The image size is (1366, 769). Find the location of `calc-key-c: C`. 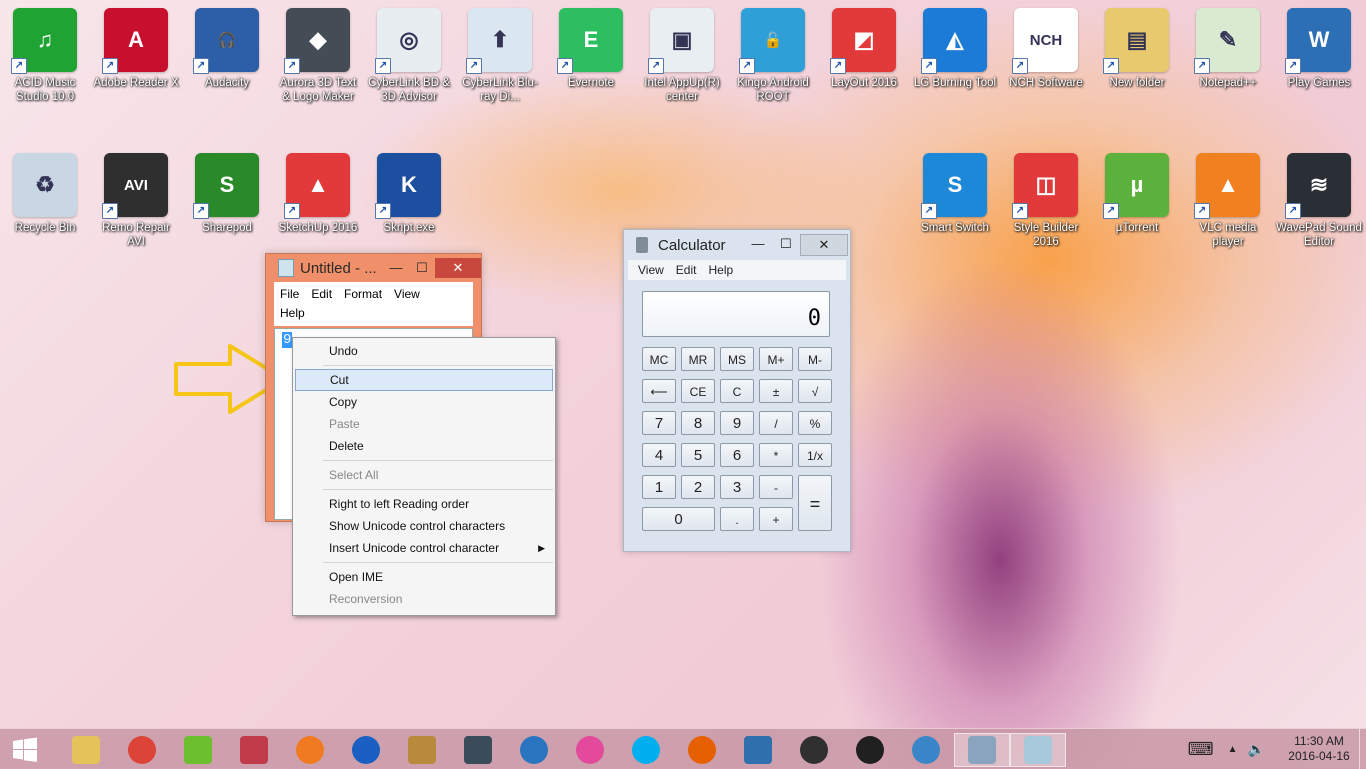

calc-key-c: C is located at coordinates (737, 391).